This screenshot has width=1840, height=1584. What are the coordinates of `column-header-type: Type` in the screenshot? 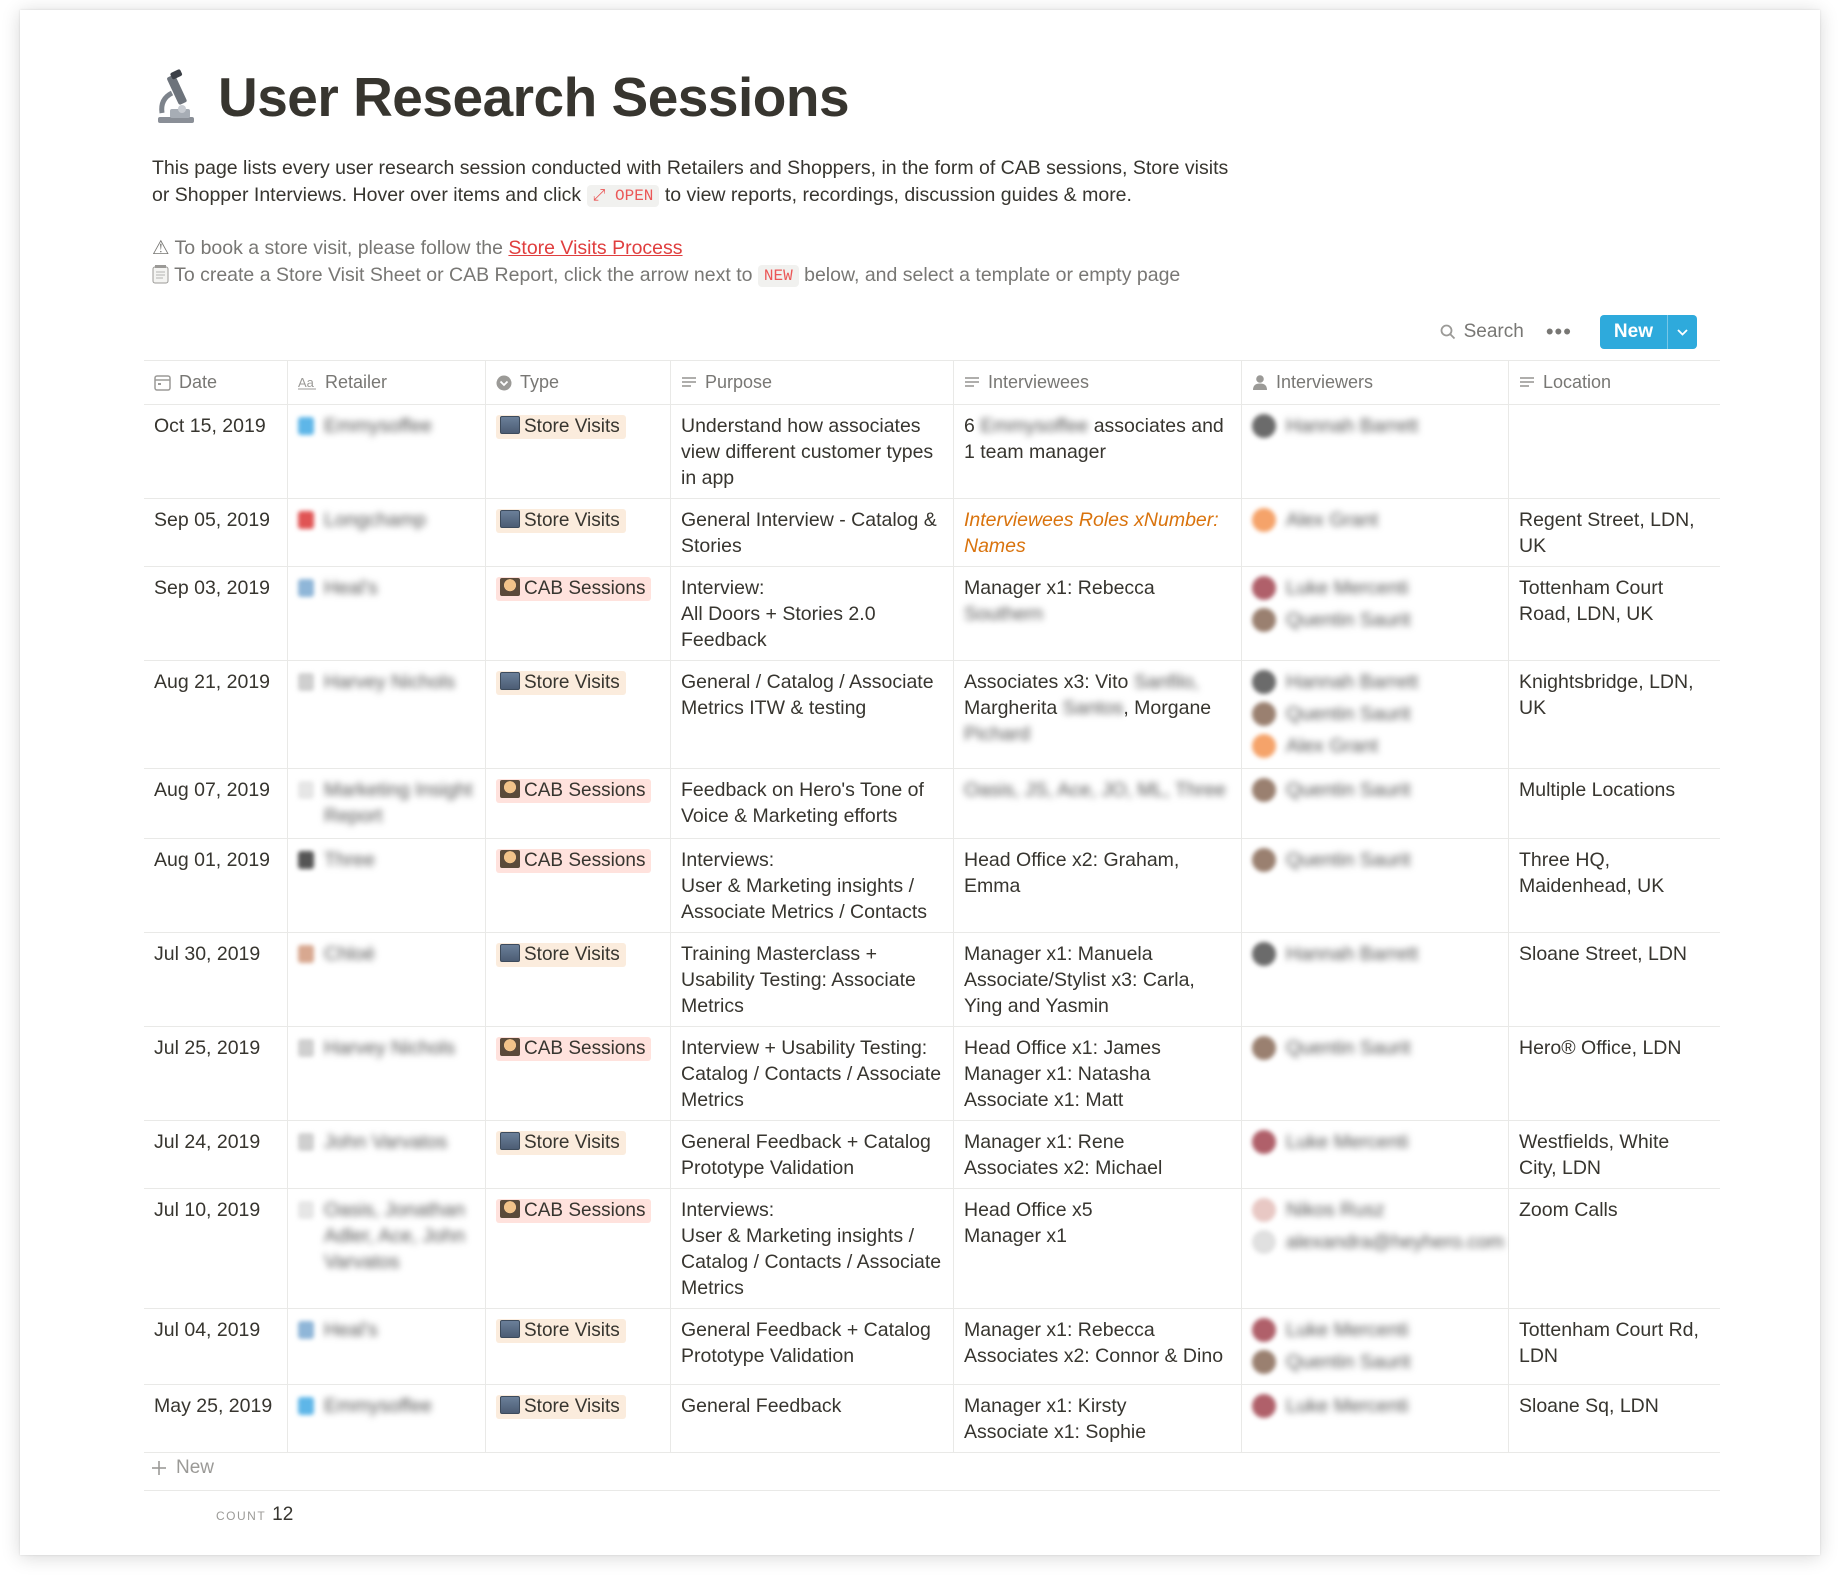 It's located at (578, 382).